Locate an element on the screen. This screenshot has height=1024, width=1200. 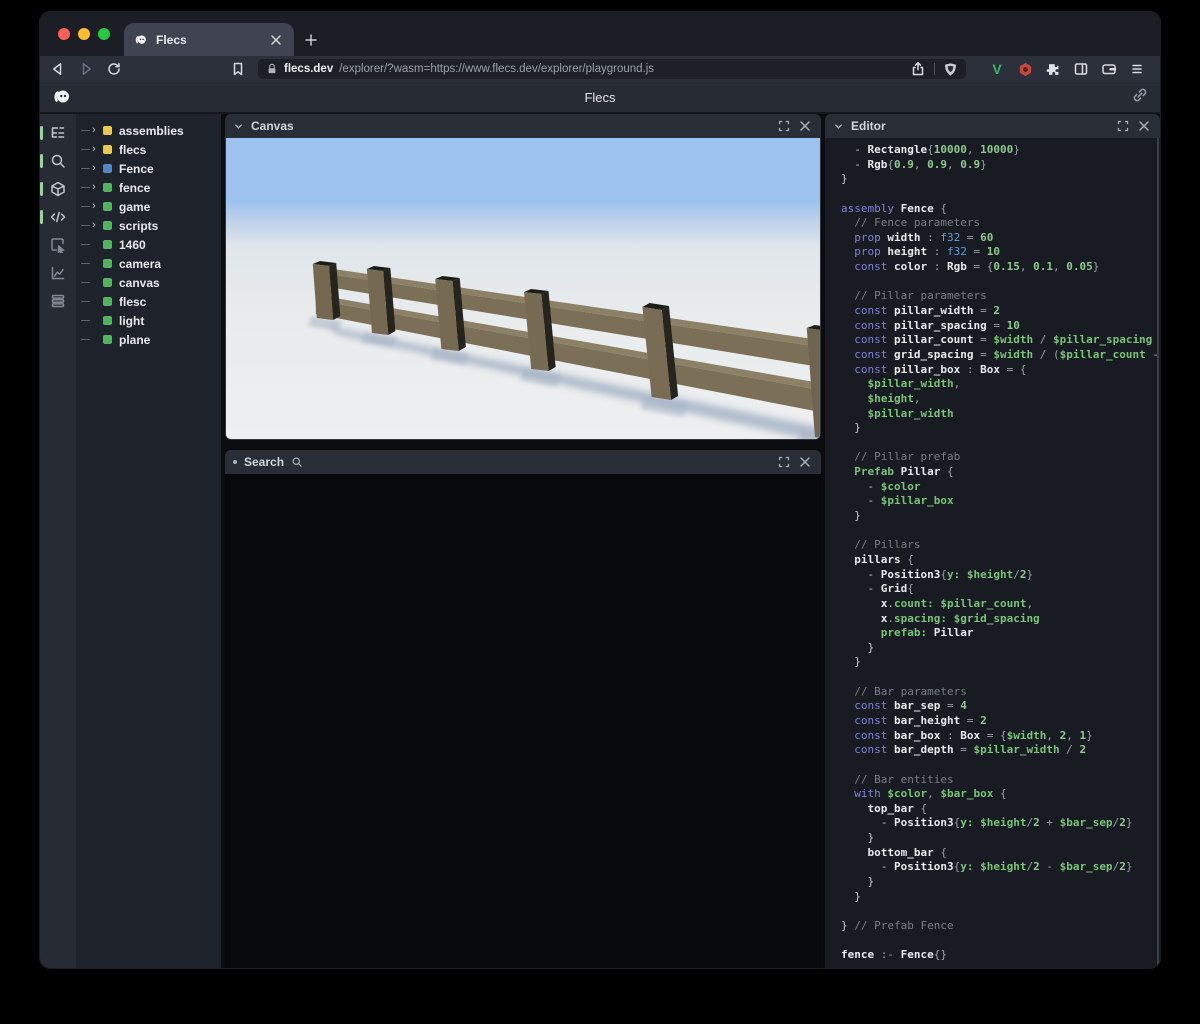
code-line: pillars { is located at coordinates (877, 559).